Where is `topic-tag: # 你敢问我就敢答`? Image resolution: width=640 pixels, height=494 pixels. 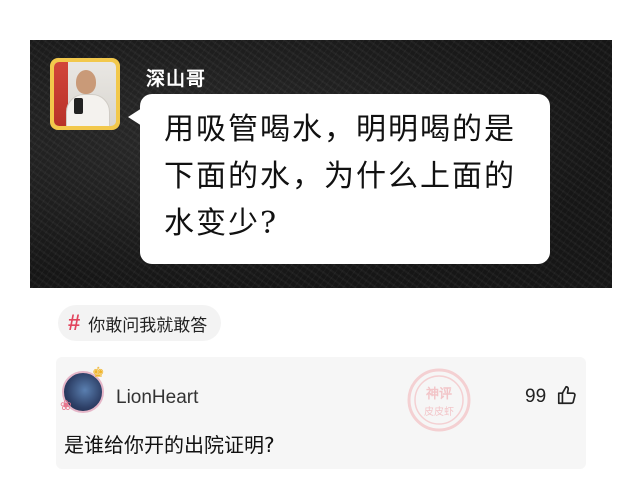 topic-tag: # 你敢问我就敢答 is located at coordinates (140, 323).